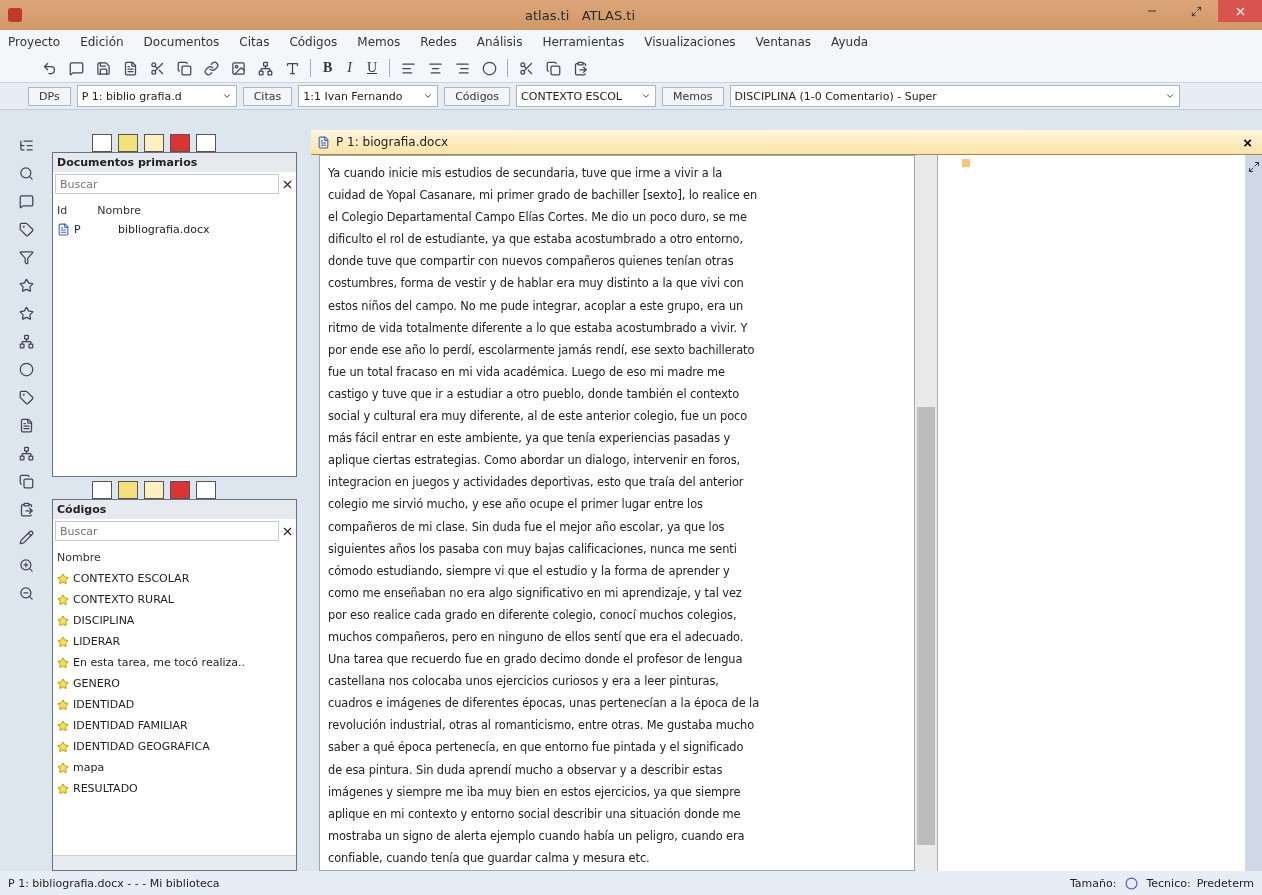 The height and width of the screenshot is (895, 1262). I want to click on selector-button: DPs, so click(49, 96).